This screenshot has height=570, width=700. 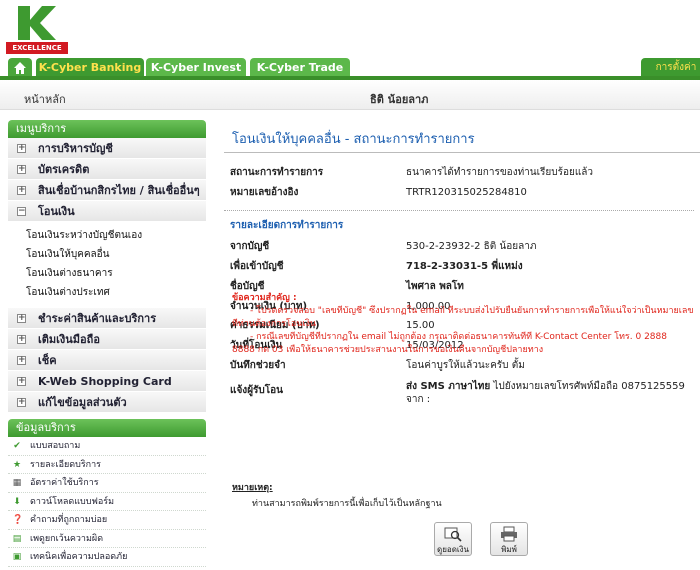 I want to click on tab-label: K-Cyber Invest, so click(x=196, y=67).